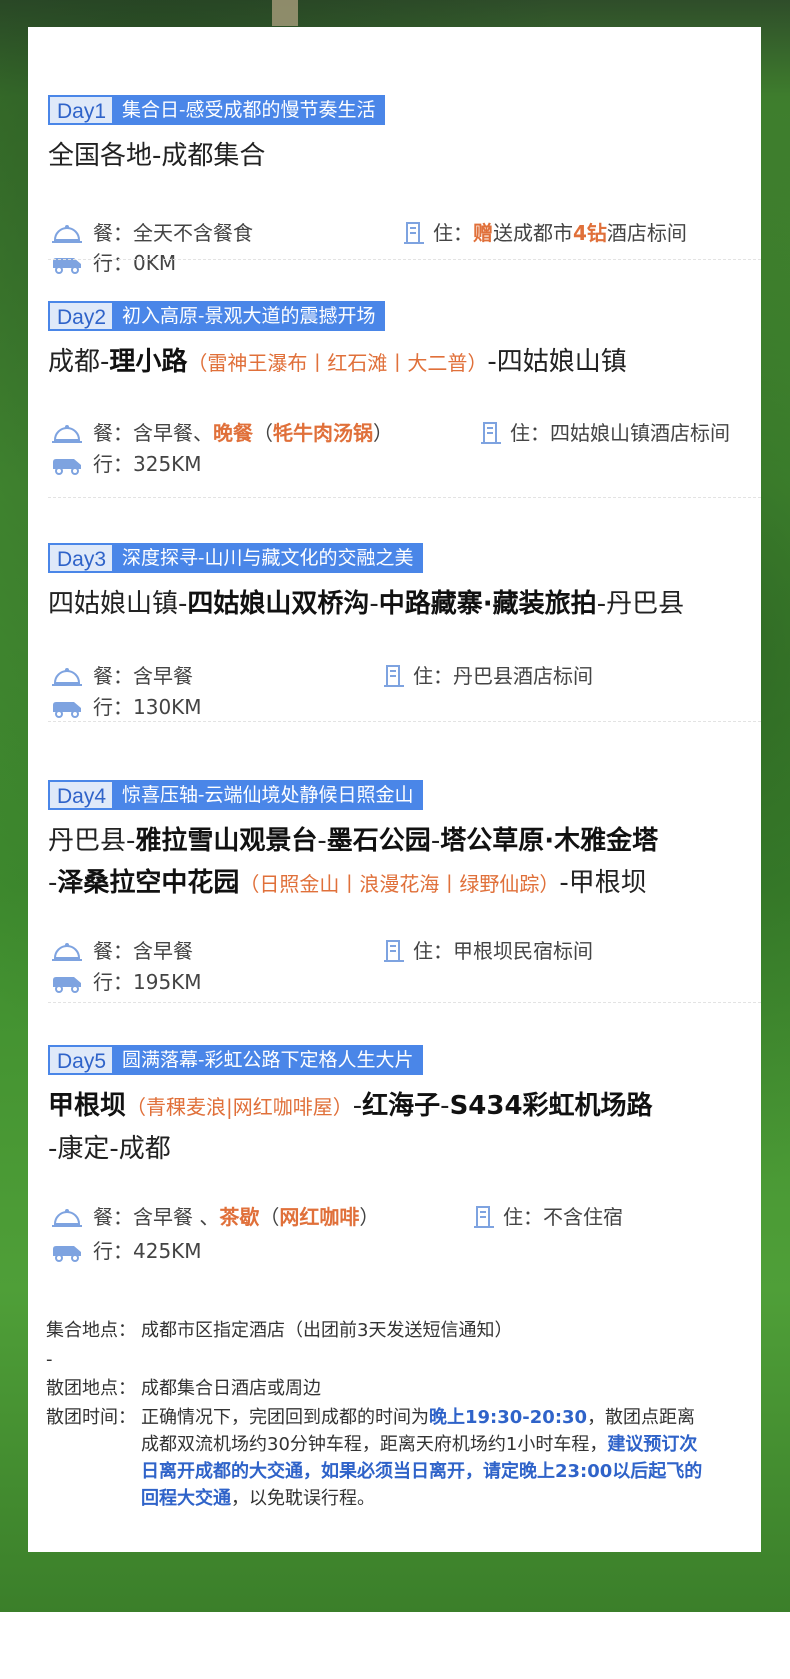 The image size is (790, 1679). I want to click on day-title: 初入高原-景观大道的震撼开场, so click(249, 316).